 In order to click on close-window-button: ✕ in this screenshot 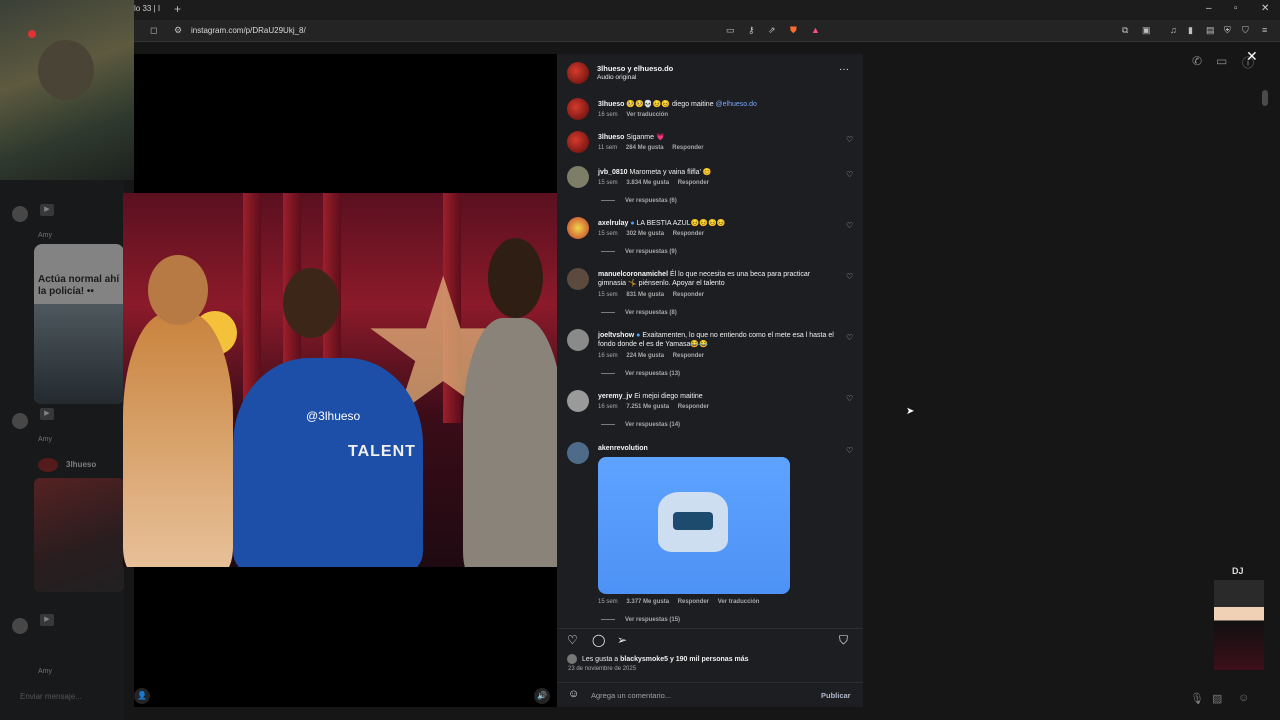, I will do `click(1265, 8)`.